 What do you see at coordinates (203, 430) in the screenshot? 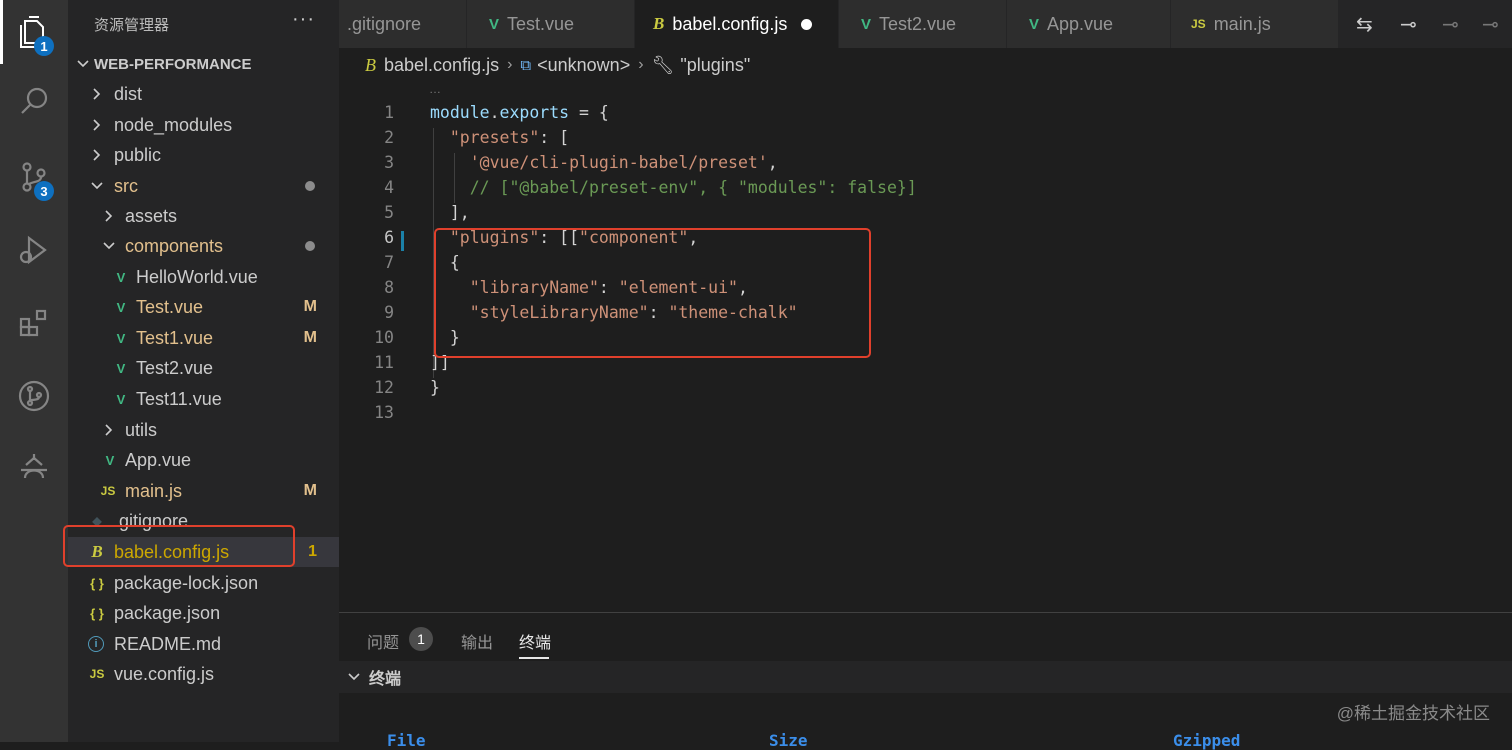
I see `tree-item-utils: utils` at bounding box center [203, 430].